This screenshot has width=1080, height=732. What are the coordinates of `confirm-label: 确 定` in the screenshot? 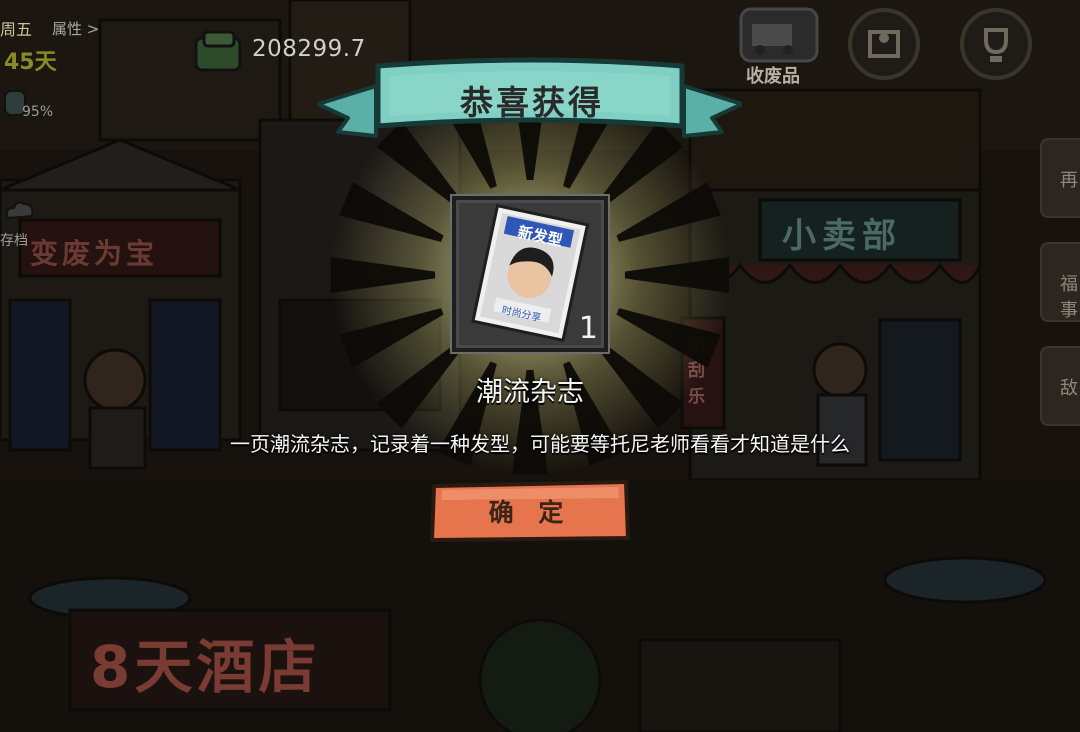 It's located at (530, 512).